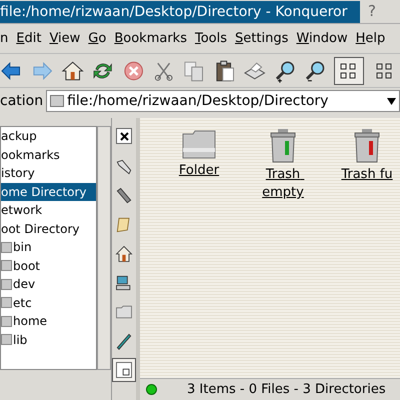 Image resolution: width=400 pixels, height=400 pixels. What do you see at coordinates (150, 38) in the screenshot?
I see `menu-item: Bookmarks` at bounding box center [150, 38].